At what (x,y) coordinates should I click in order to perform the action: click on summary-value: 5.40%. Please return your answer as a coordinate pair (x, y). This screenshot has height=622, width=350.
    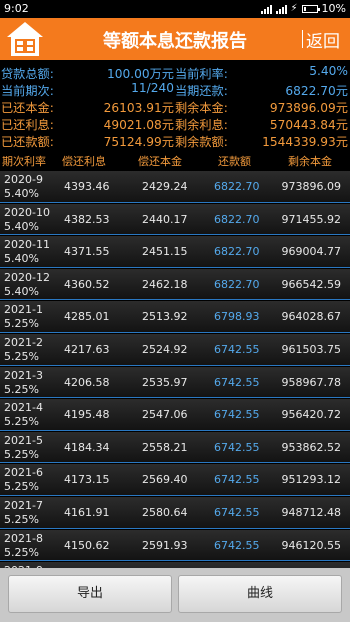
    Looking at the image, I should click on (328, 71).